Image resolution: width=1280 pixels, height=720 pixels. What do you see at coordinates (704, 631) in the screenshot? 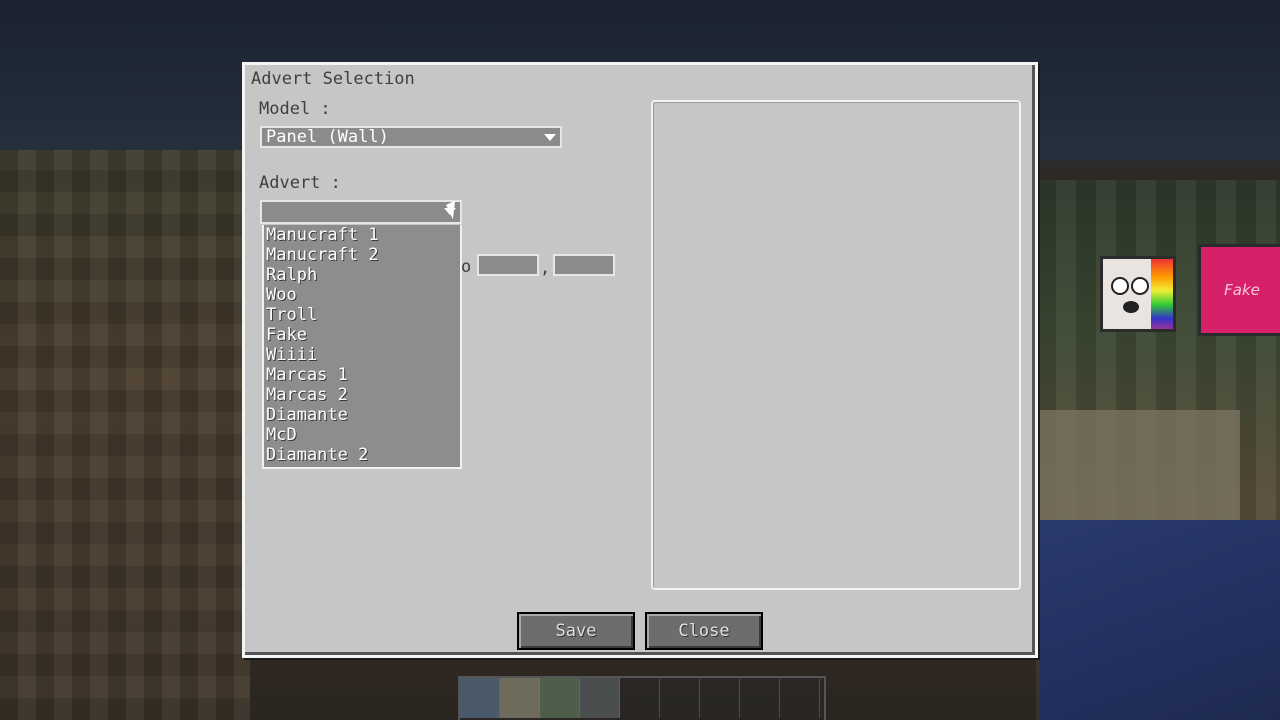
I see `close-button: Close` at bounding box center [704, 631].